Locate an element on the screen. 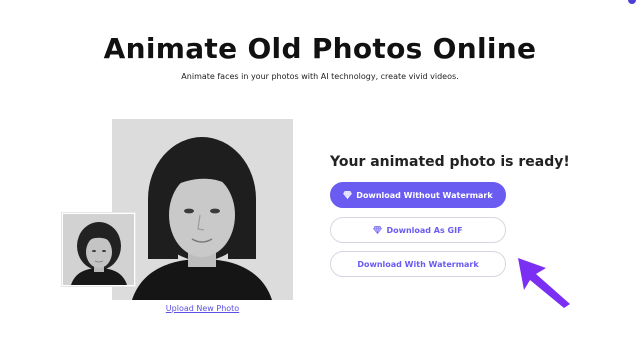 The height and width of the screenshot is (360, 640). original-photo-thumbnail is located at coordinates (98, 249).